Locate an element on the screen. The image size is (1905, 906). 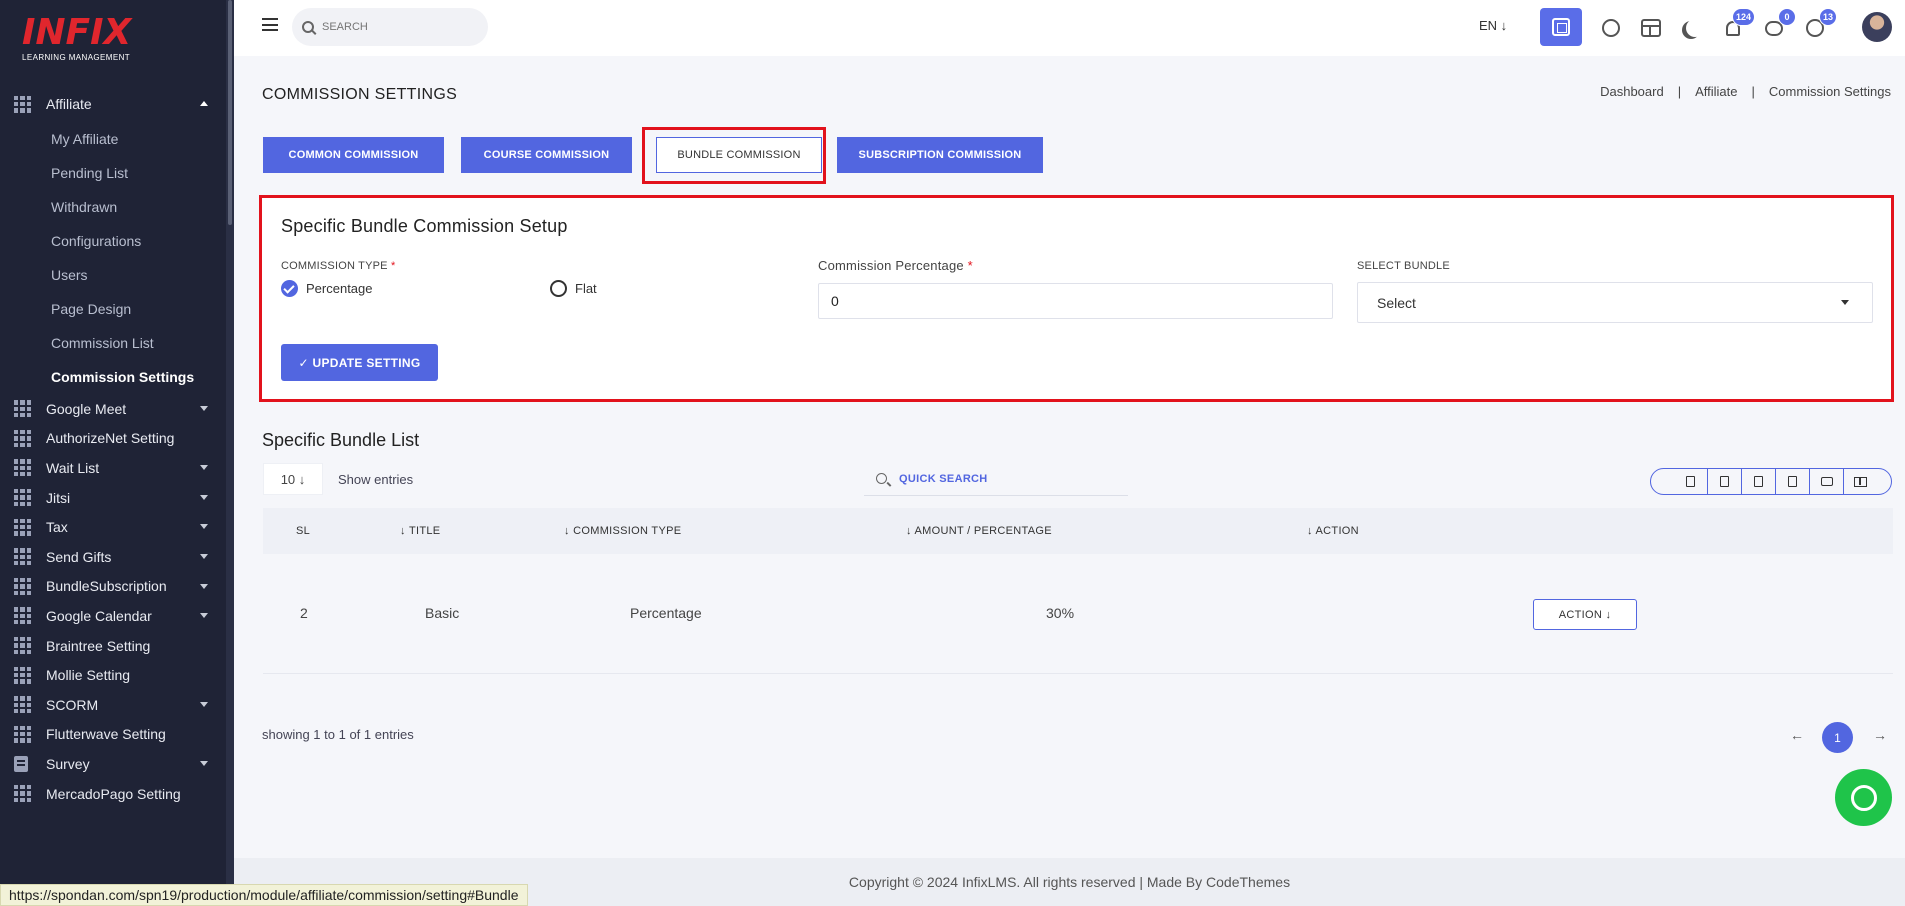
sidebar-item-label: Braintree Setting is located at coordinates (98, 645).